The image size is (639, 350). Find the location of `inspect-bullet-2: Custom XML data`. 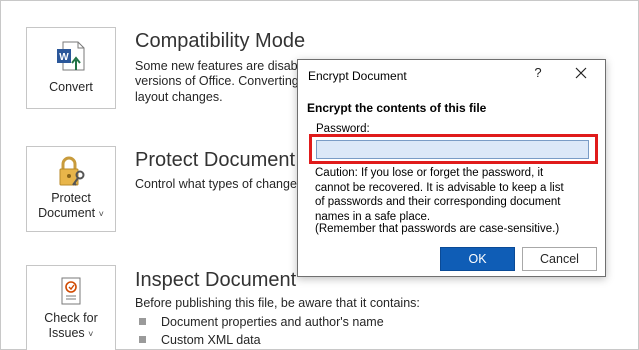

inspect-bullet-2: Custom XML data is located at coordinates (211, 340).